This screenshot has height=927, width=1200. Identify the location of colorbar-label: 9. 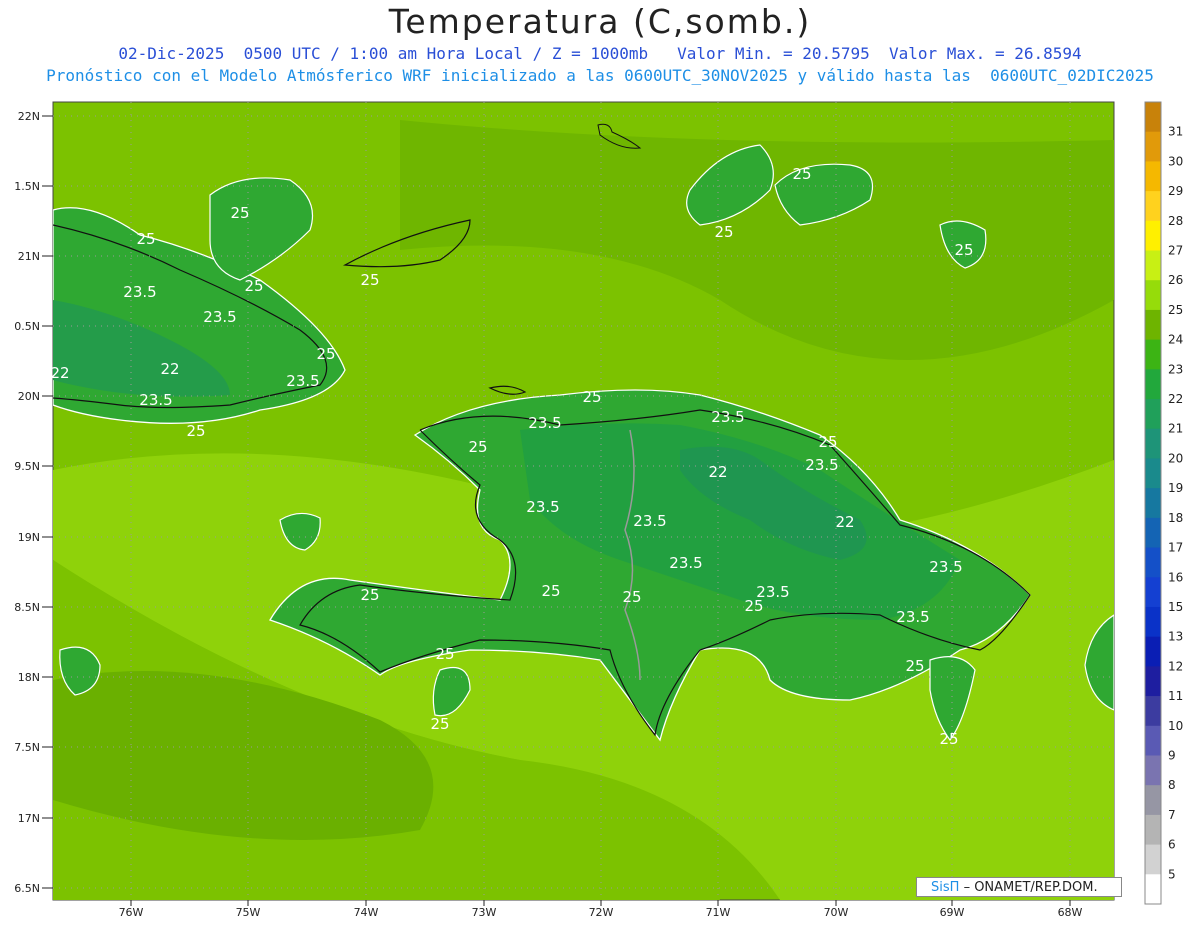
(1172, 755).